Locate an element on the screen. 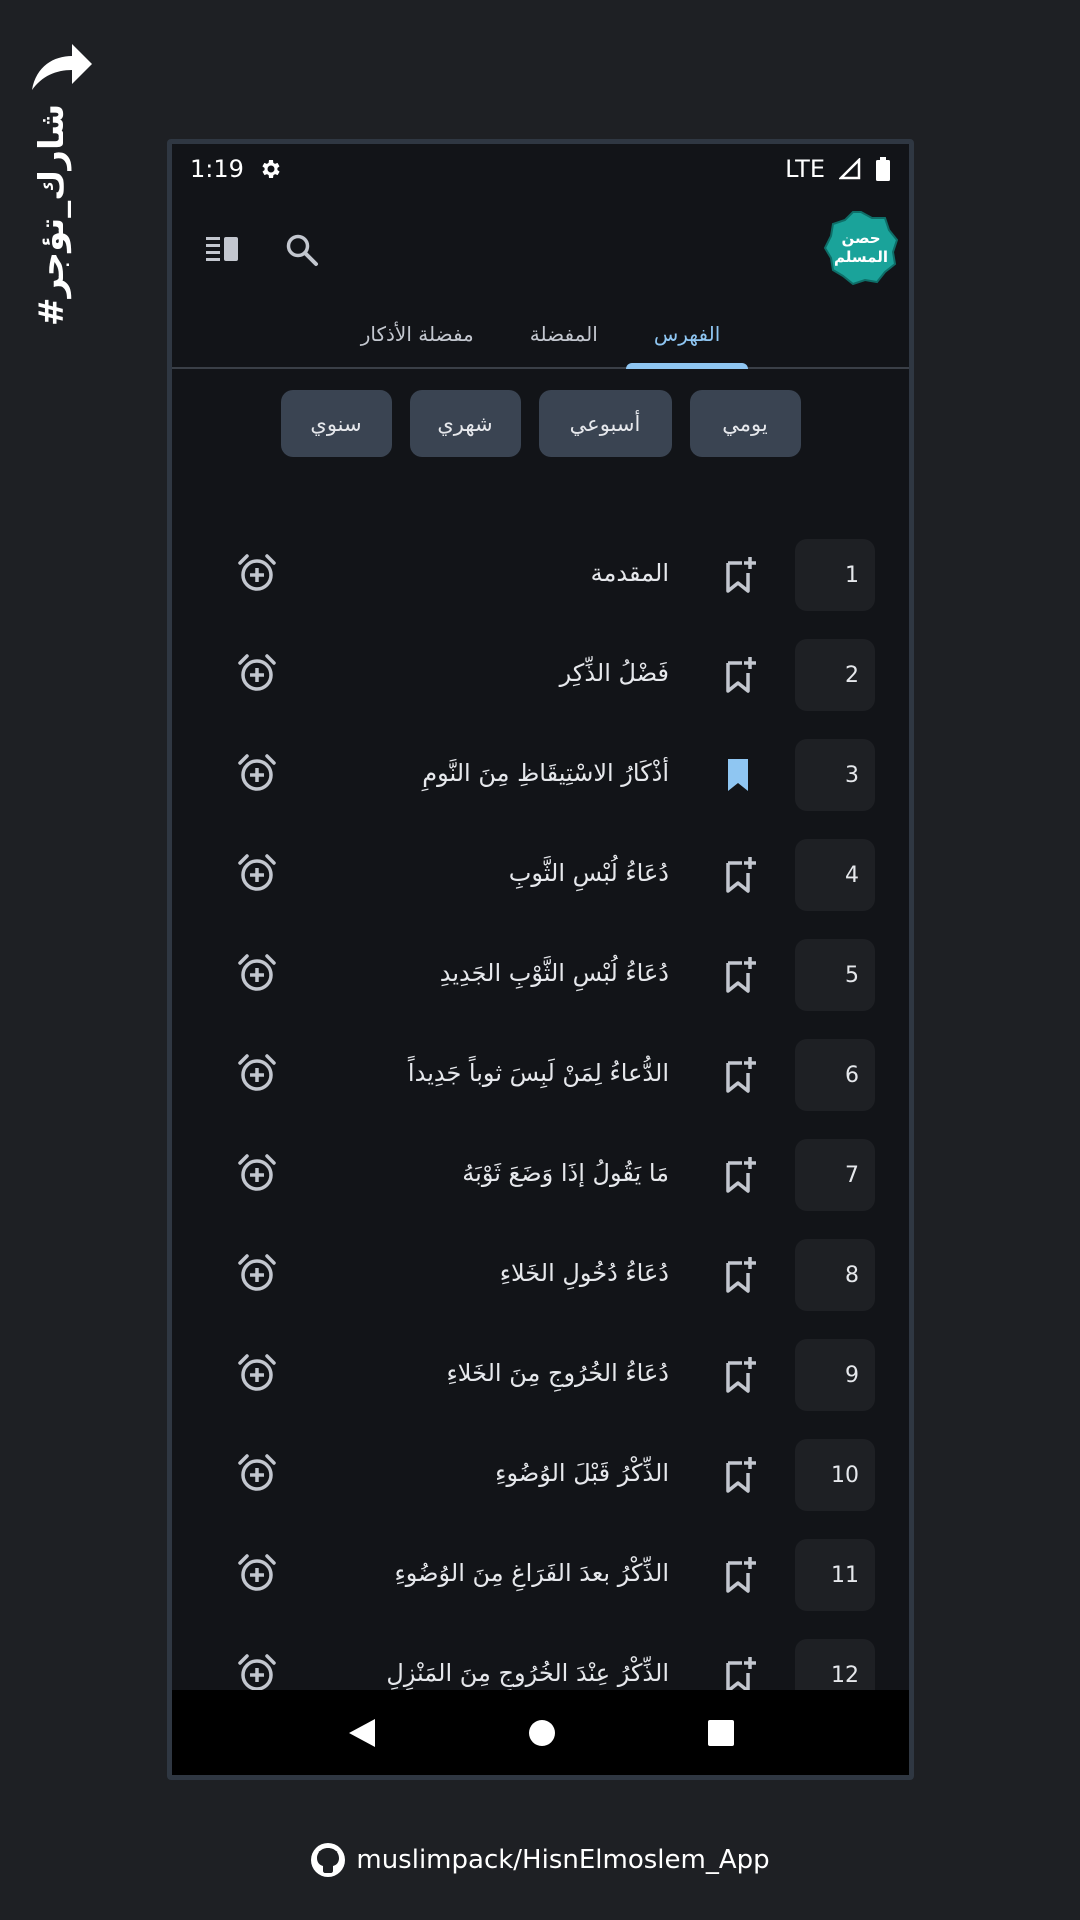 This screenshot has height=1920, width=1080. app-logo: حصن المسلم is located at coordinates (861, 248).